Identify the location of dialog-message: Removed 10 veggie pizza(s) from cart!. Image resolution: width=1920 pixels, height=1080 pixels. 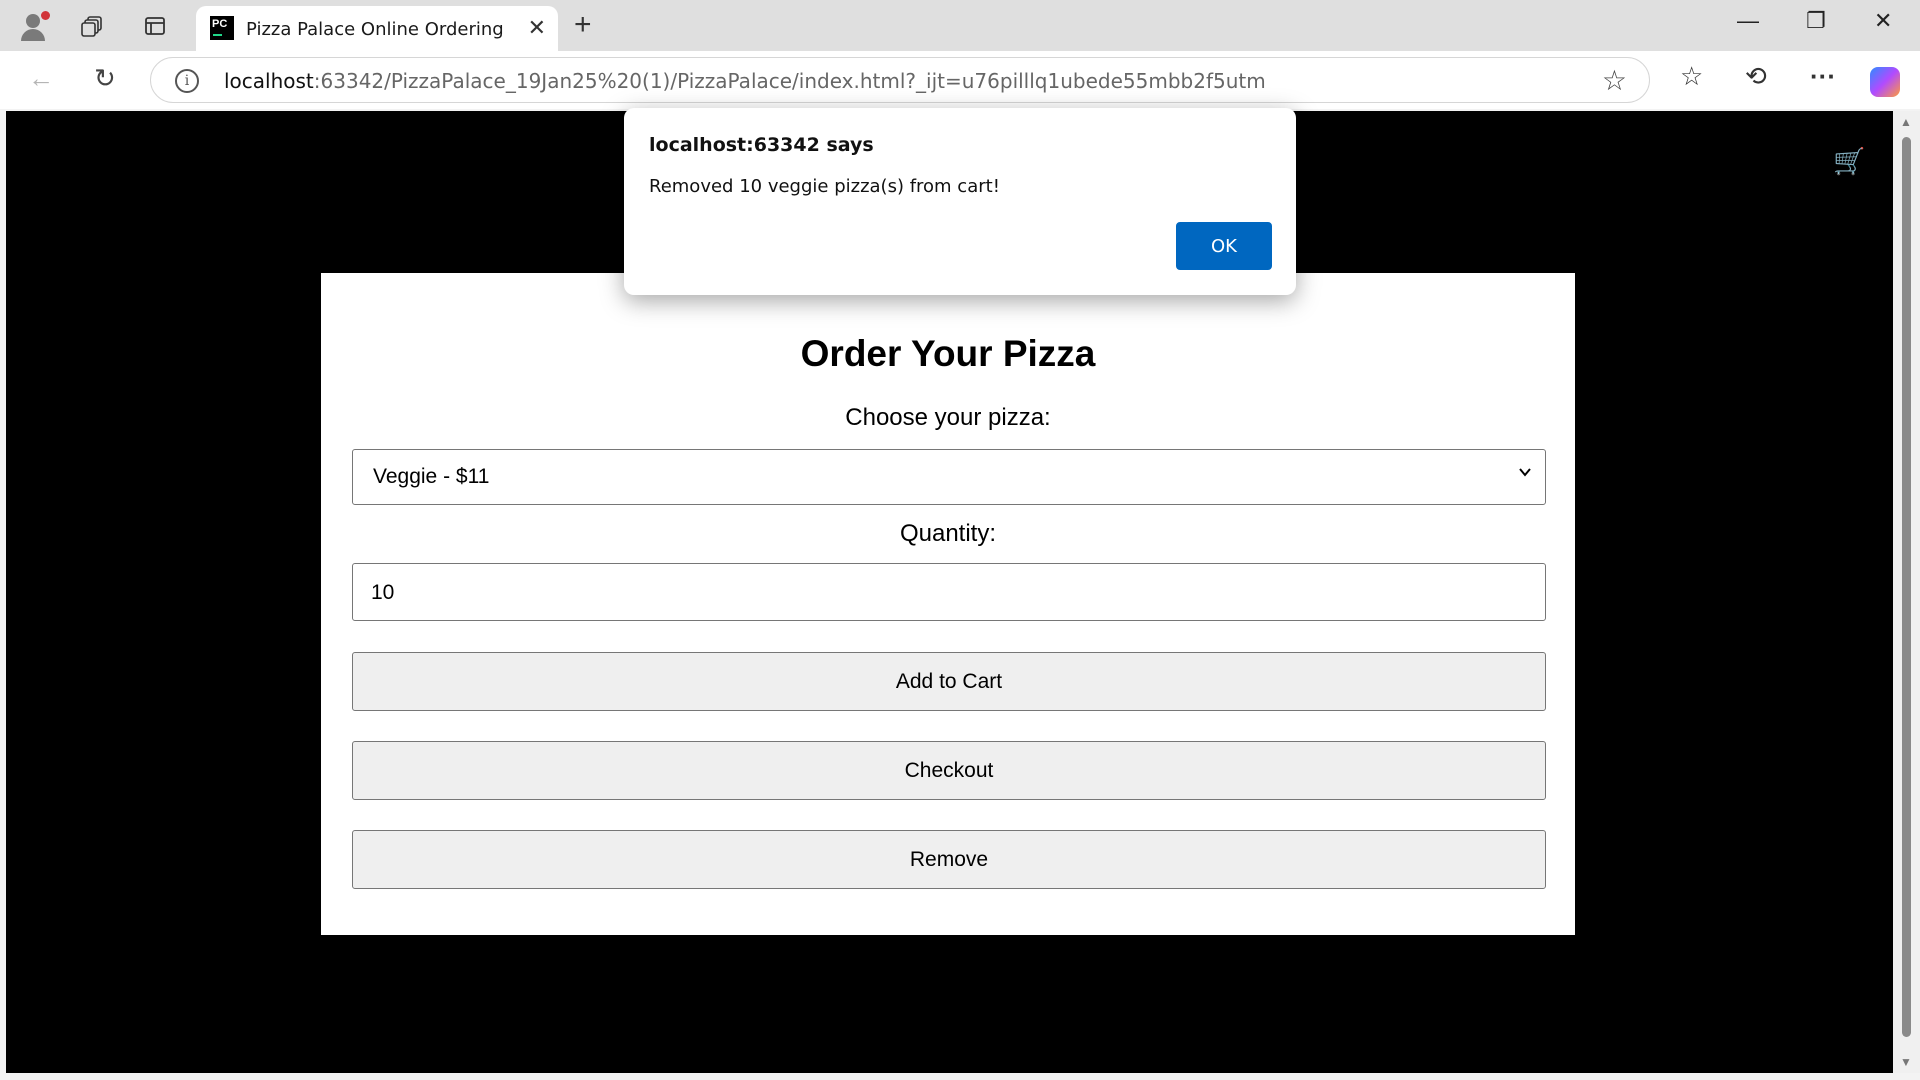
(824, 186).